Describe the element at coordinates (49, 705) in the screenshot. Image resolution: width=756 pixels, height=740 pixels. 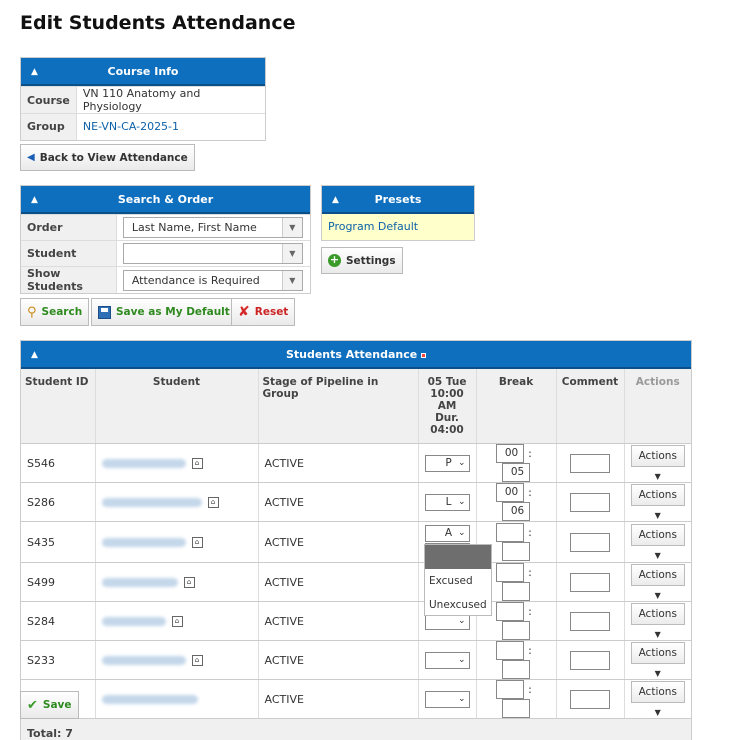
I see `save-button: ✔ Save` at that location.